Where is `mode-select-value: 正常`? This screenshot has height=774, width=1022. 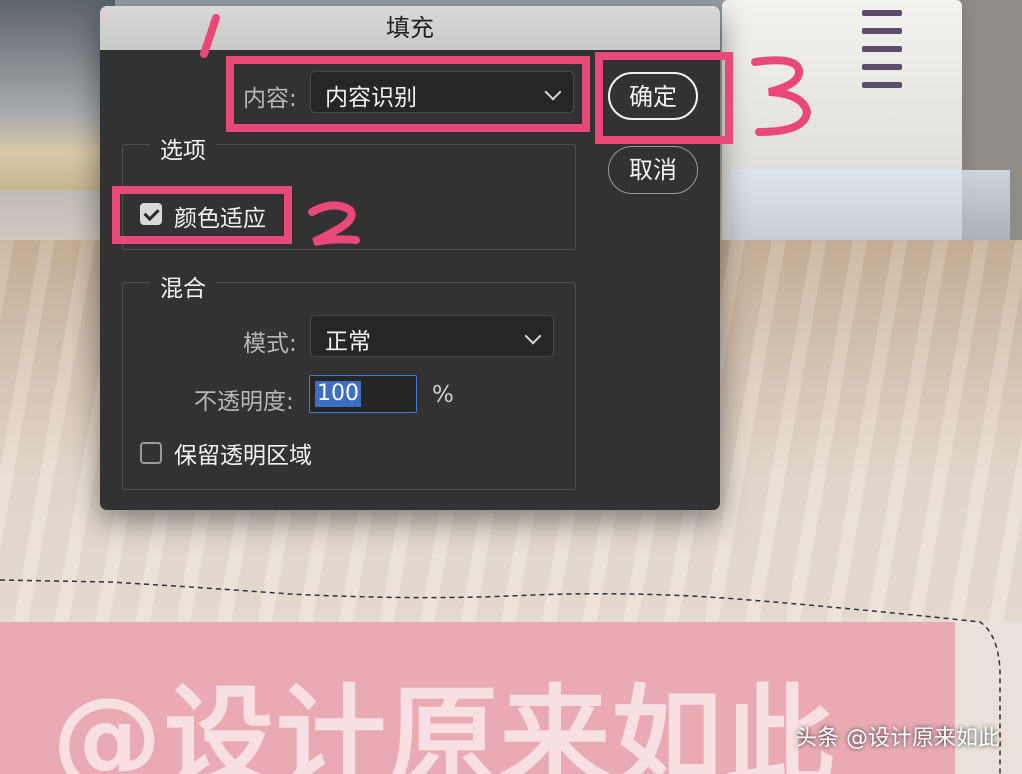 mode-select-value: 正常 is located at coordinates (348, 342).